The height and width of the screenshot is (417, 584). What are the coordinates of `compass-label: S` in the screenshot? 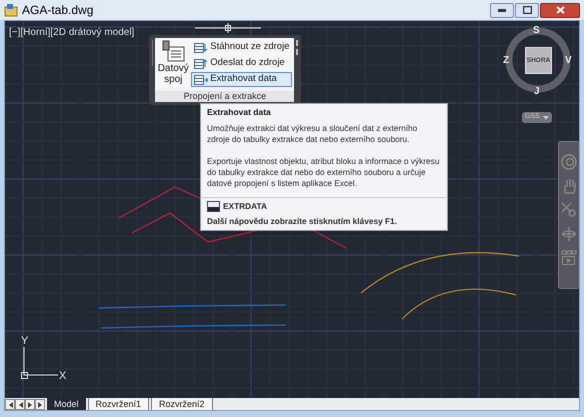 It's located at (536, 30).